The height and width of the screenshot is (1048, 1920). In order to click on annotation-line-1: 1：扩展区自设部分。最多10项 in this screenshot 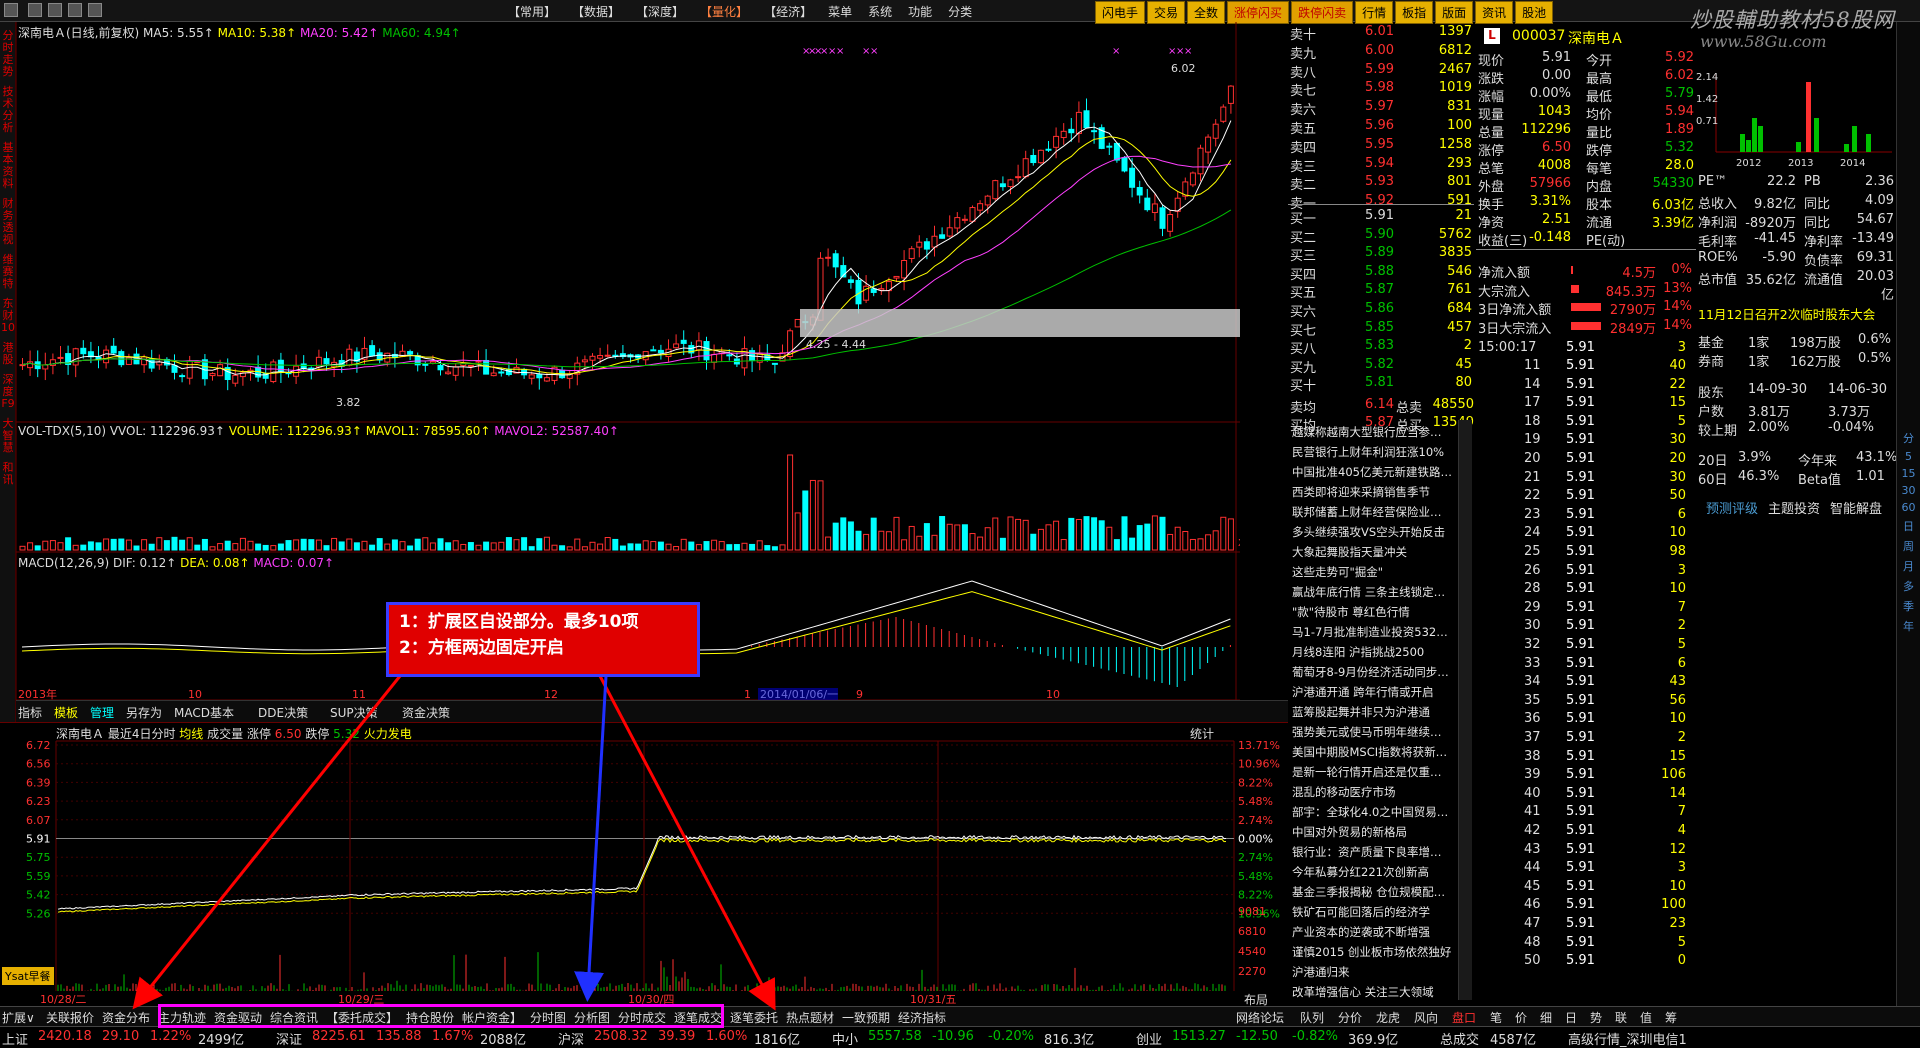, I will do `click(519, 622)`.